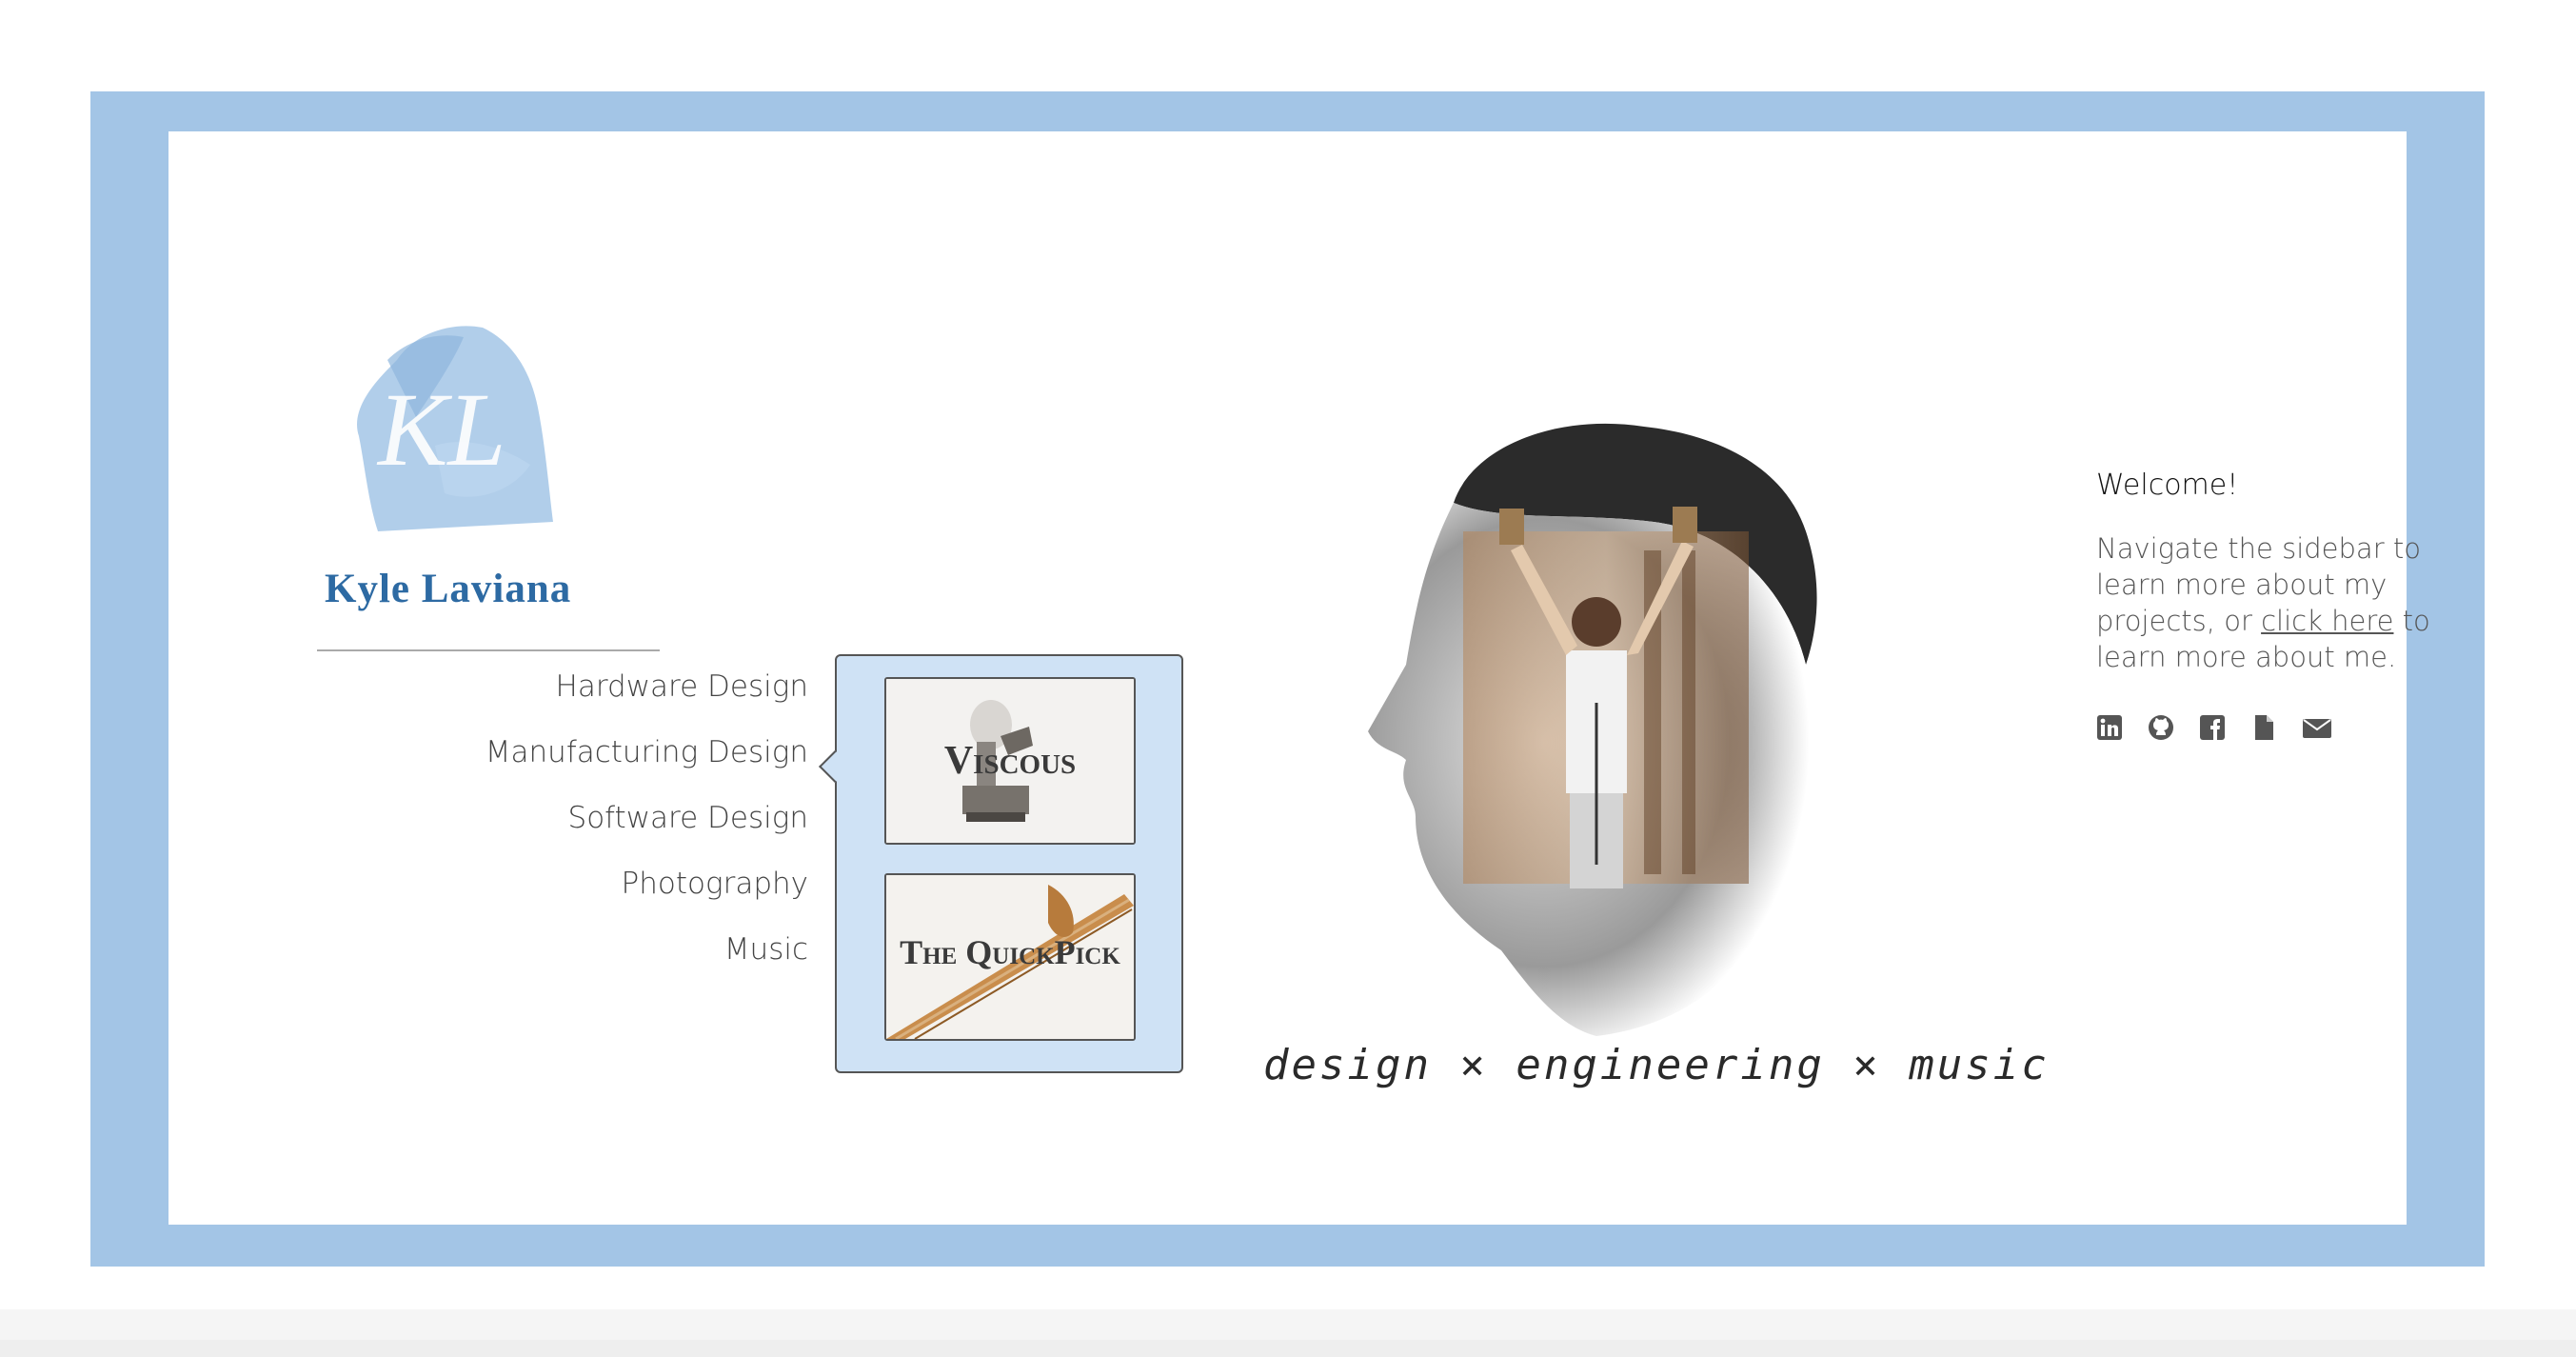 This screenshot has width=2576, height=1357. What do you see at coordinates (2263, 727) in the screenshot?
I see `document-icon` at bounding box center [2263, 727].